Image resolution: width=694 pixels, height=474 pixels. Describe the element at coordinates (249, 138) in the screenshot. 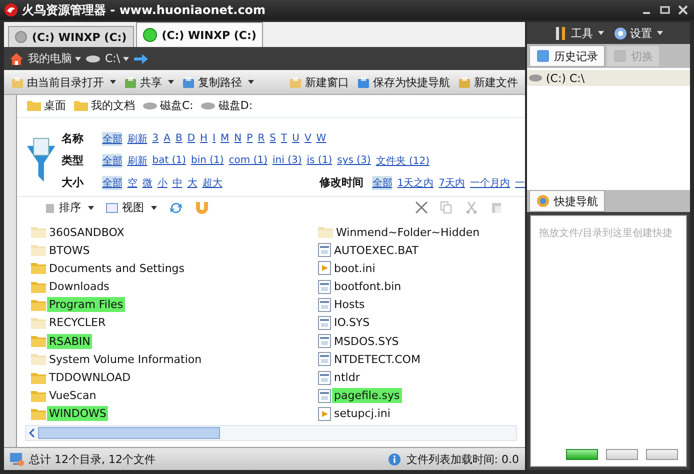

I see `filter-link: P` at that location.